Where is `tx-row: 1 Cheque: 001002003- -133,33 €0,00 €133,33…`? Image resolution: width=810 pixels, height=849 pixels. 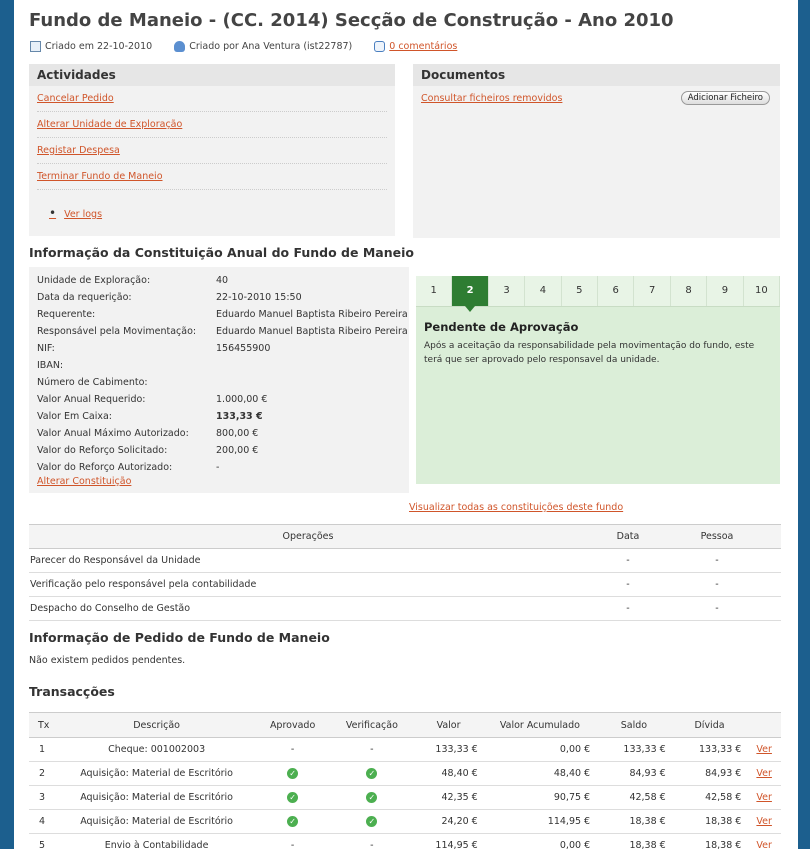 tx-row: 1 Cheque: 001002003- -133,33 €0,00 €133,33… is located at coordinates (405, 749).